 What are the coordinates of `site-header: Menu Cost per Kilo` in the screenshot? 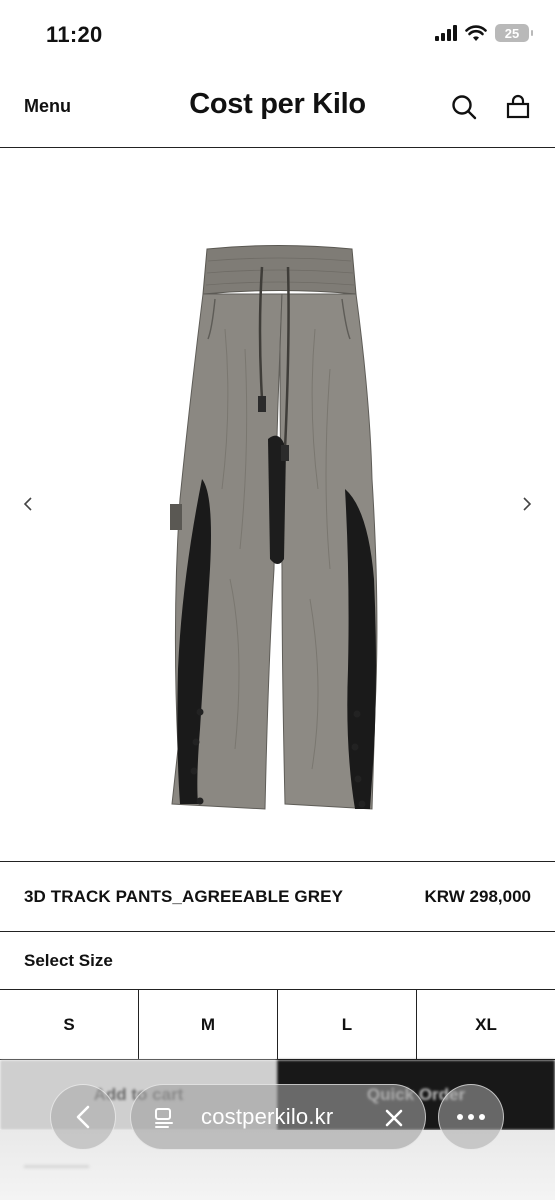 It's located at (277, 109).